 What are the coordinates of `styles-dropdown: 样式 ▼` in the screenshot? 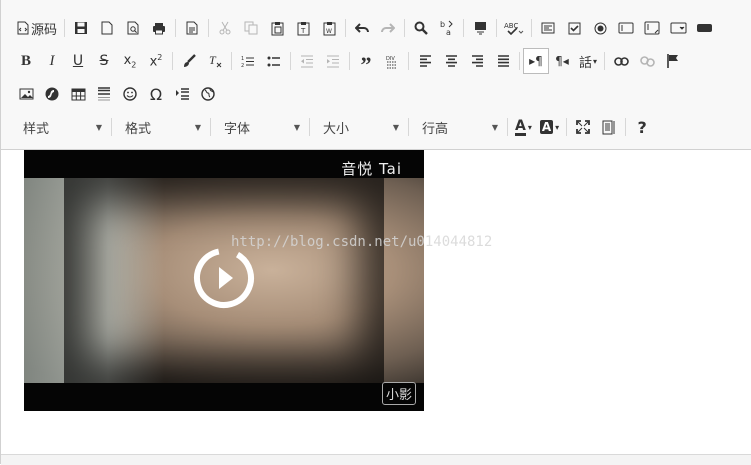 It's located at (60, 127).